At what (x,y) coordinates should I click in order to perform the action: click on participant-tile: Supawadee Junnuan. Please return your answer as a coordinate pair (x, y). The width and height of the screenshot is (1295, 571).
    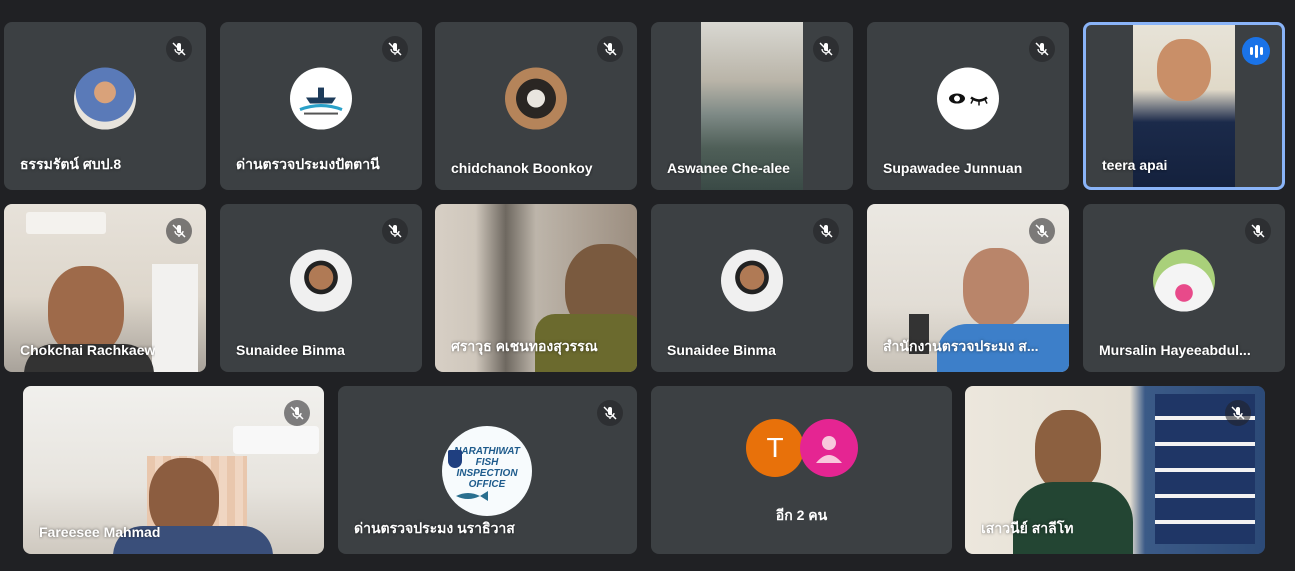
    Looking at the image, I should click on (968, 106).